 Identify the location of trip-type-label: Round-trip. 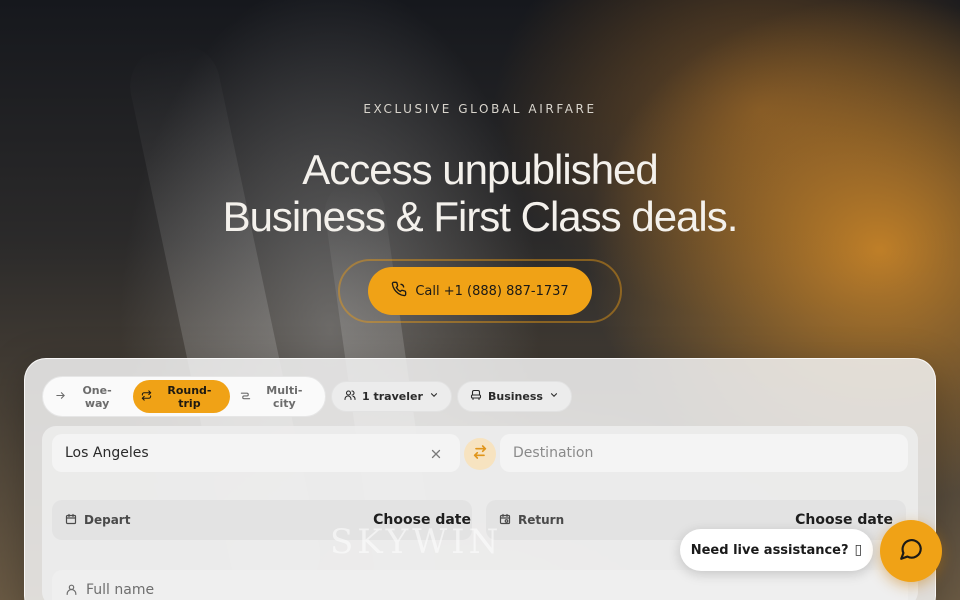
(189, 396).